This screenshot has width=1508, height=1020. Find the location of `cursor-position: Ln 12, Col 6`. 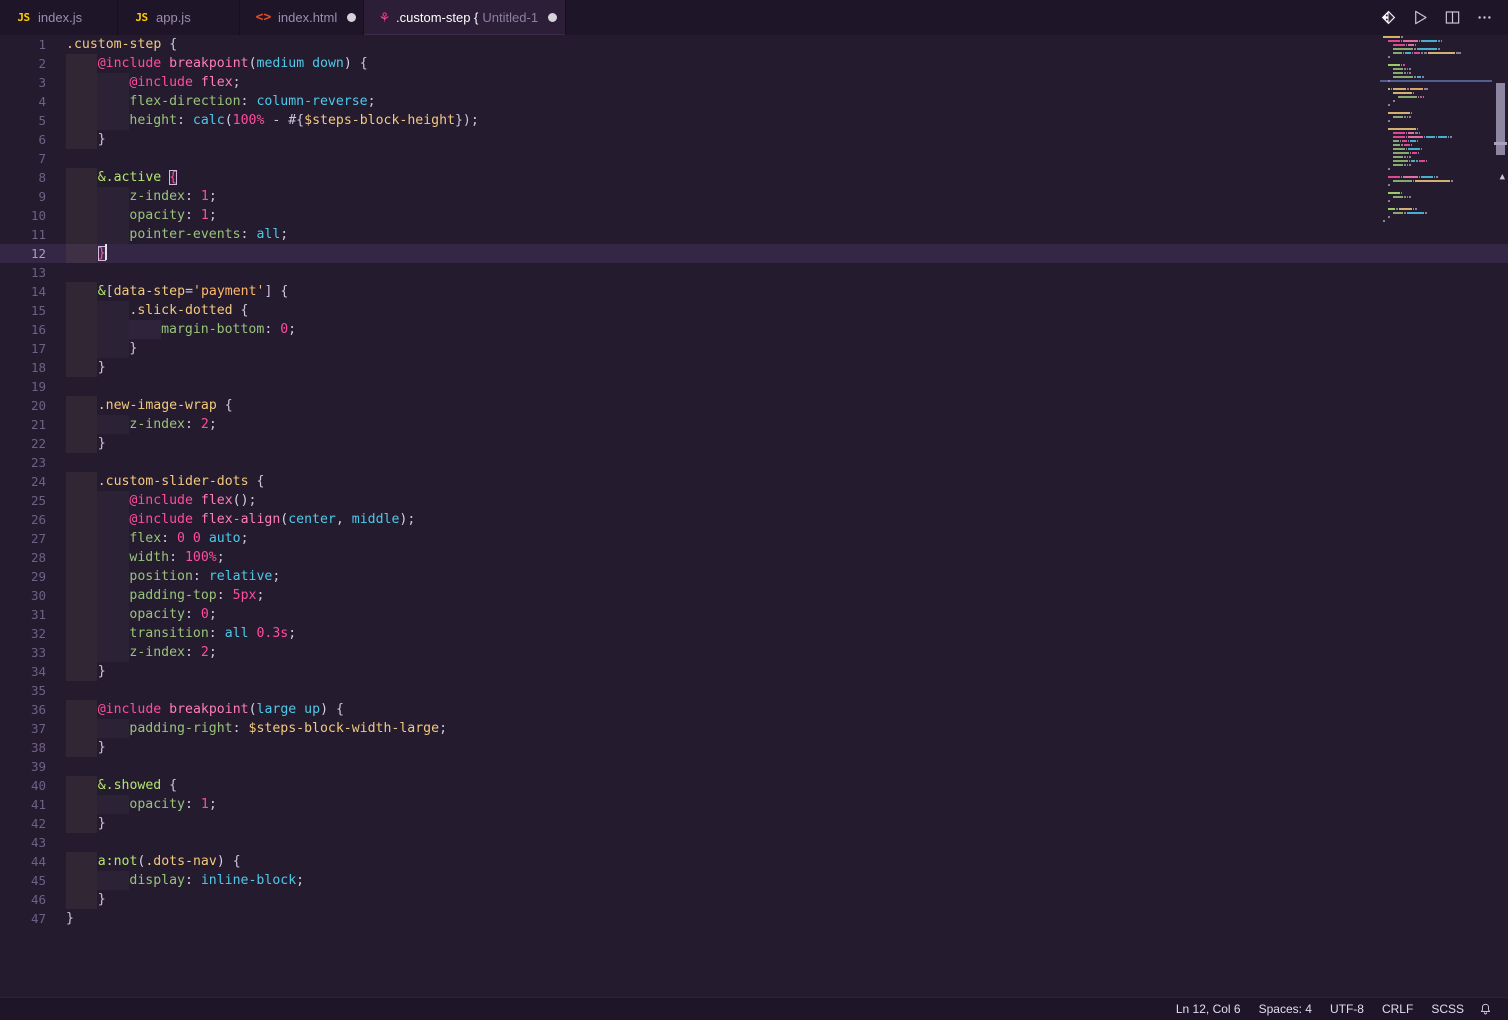

cursor-position: Ln 12, Col 6 is located at coordinates (1208, 1009).